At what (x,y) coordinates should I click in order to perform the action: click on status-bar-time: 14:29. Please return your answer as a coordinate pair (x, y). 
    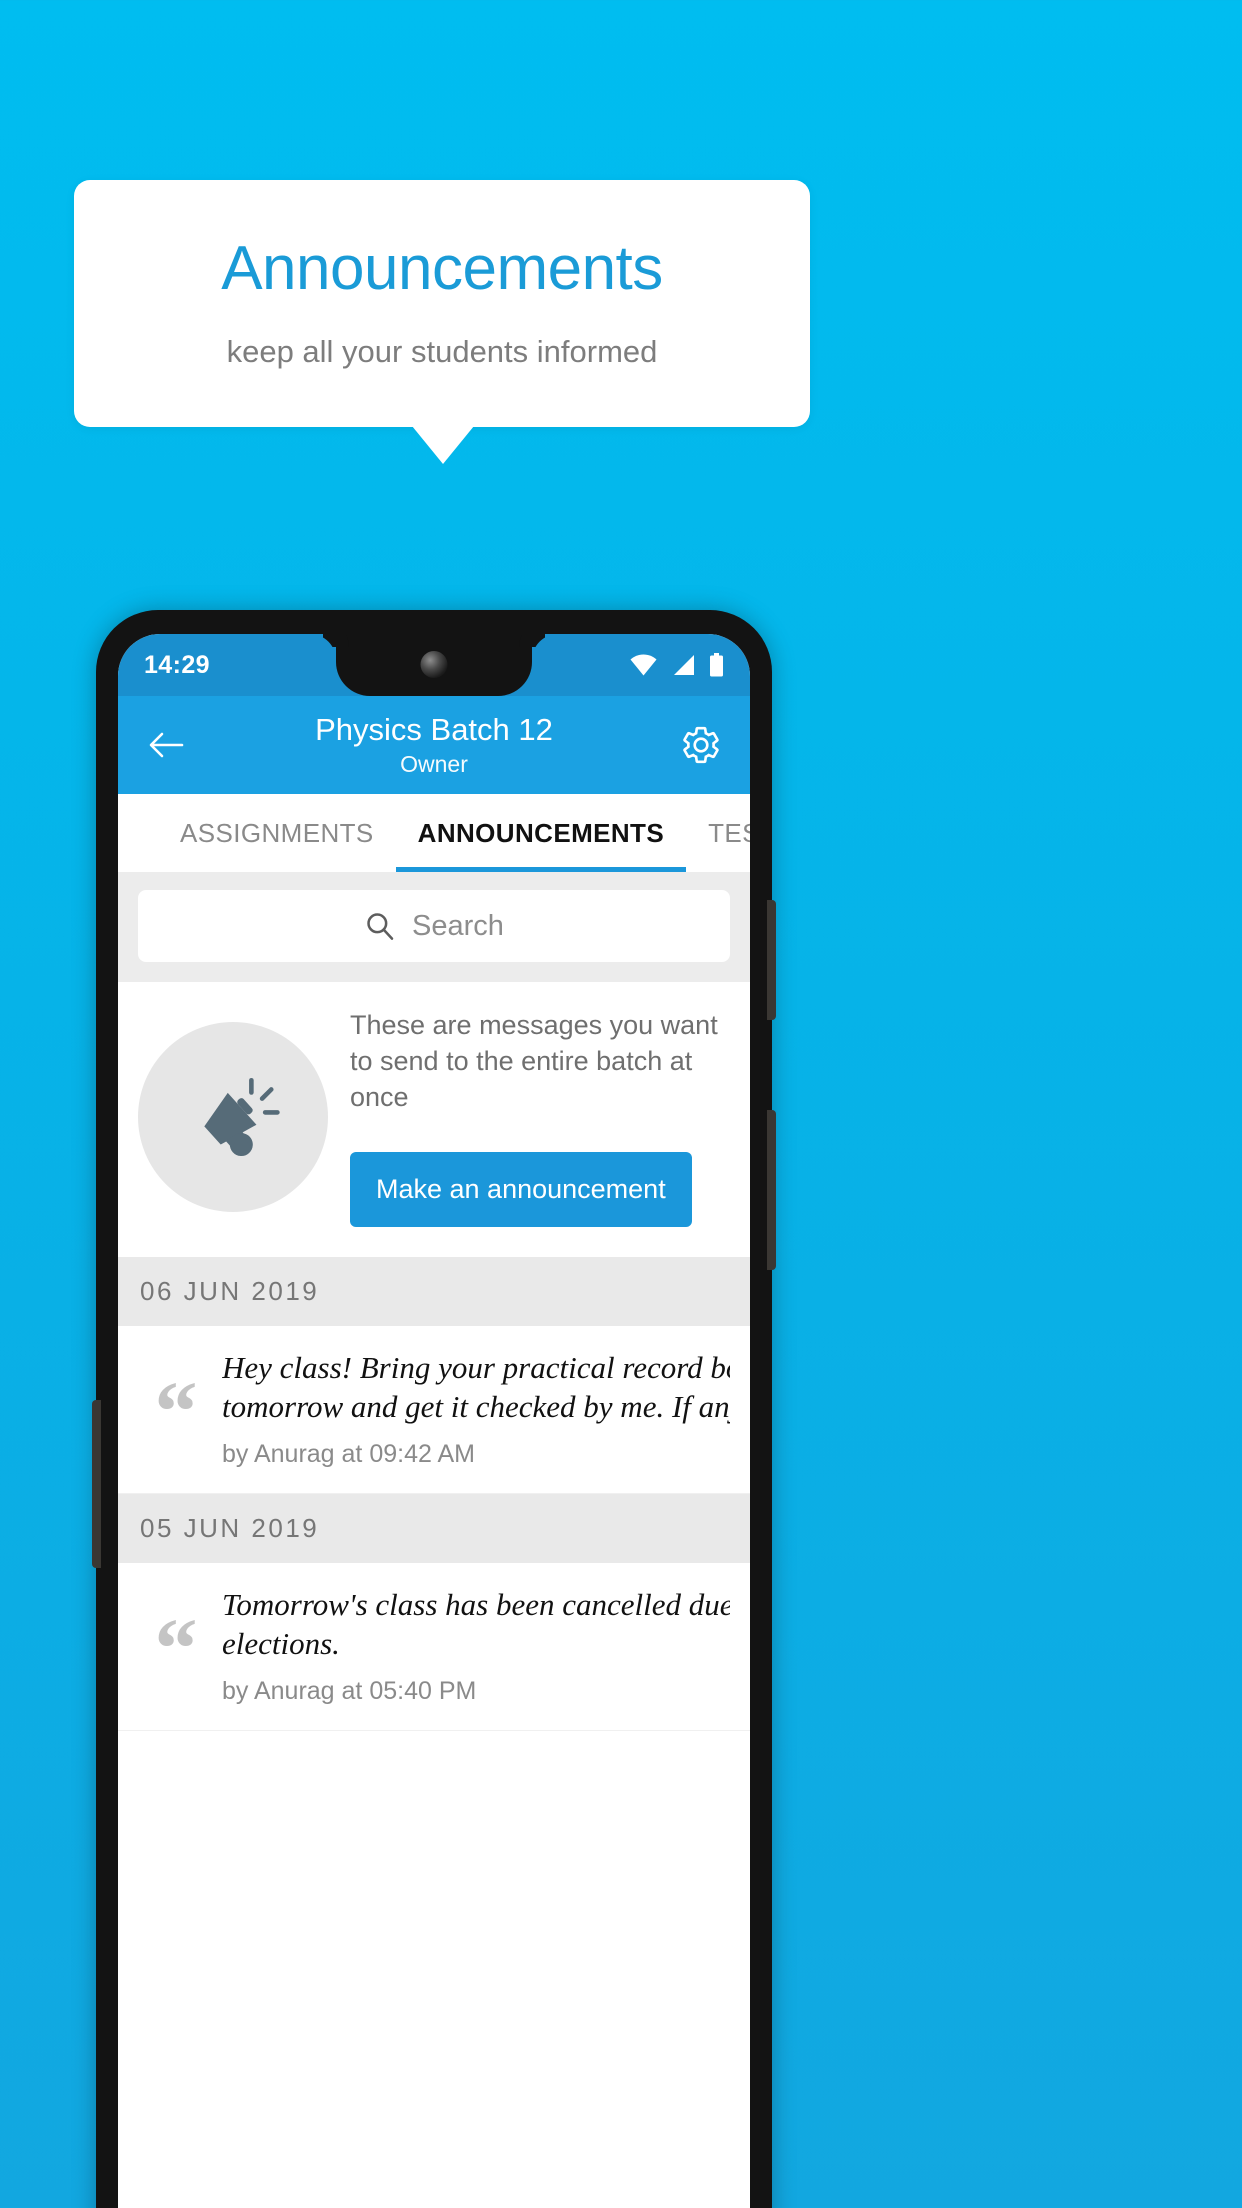
    Looking at the image, I should click on (177, 664).